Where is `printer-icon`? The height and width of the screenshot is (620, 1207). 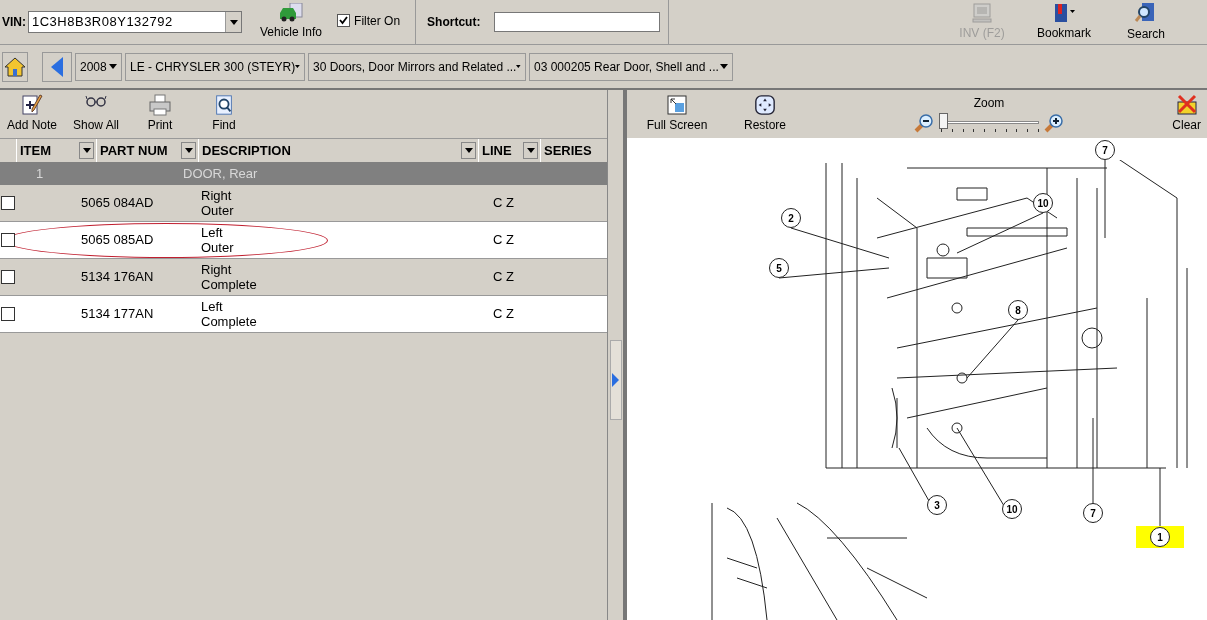
printer-icon is located at coordinates (160, 105).